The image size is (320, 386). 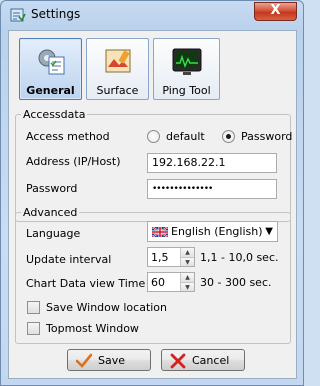 I want to click on cancel-button: Cancel, so click(x=203, y=360).